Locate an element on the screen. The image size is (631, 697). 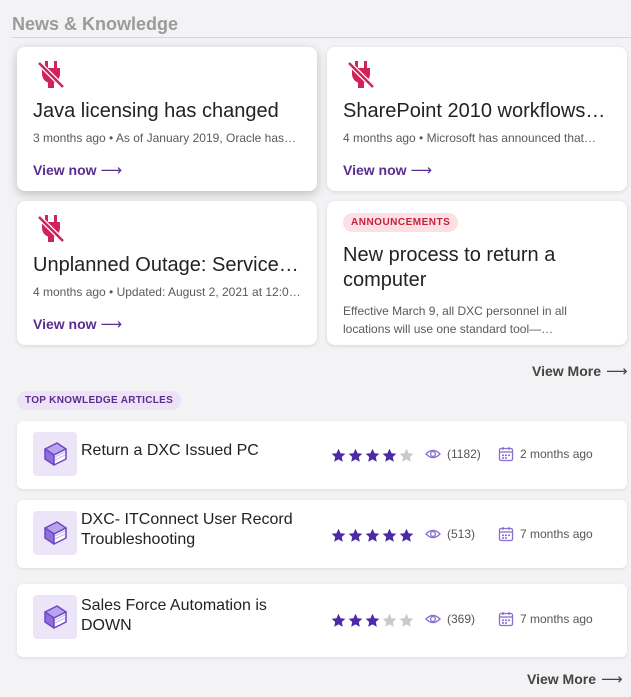
news-view-more-link: View More ⟶ is located at coordinates (580, 371).